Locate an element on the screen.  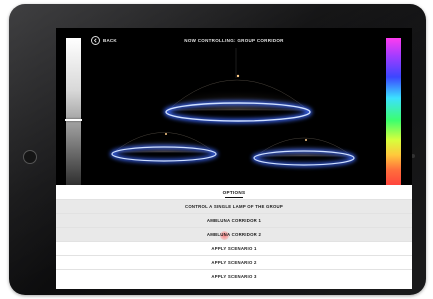
lamp-large is located at coordinates (238, 85).